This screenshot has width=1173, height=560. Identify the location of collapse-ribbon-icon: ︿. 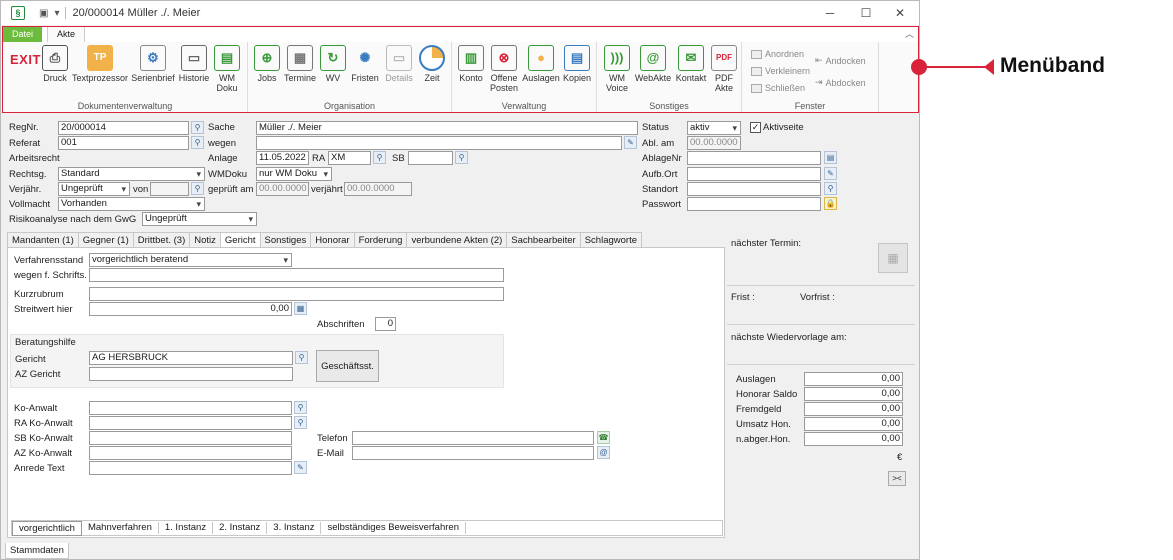
(909, 33).